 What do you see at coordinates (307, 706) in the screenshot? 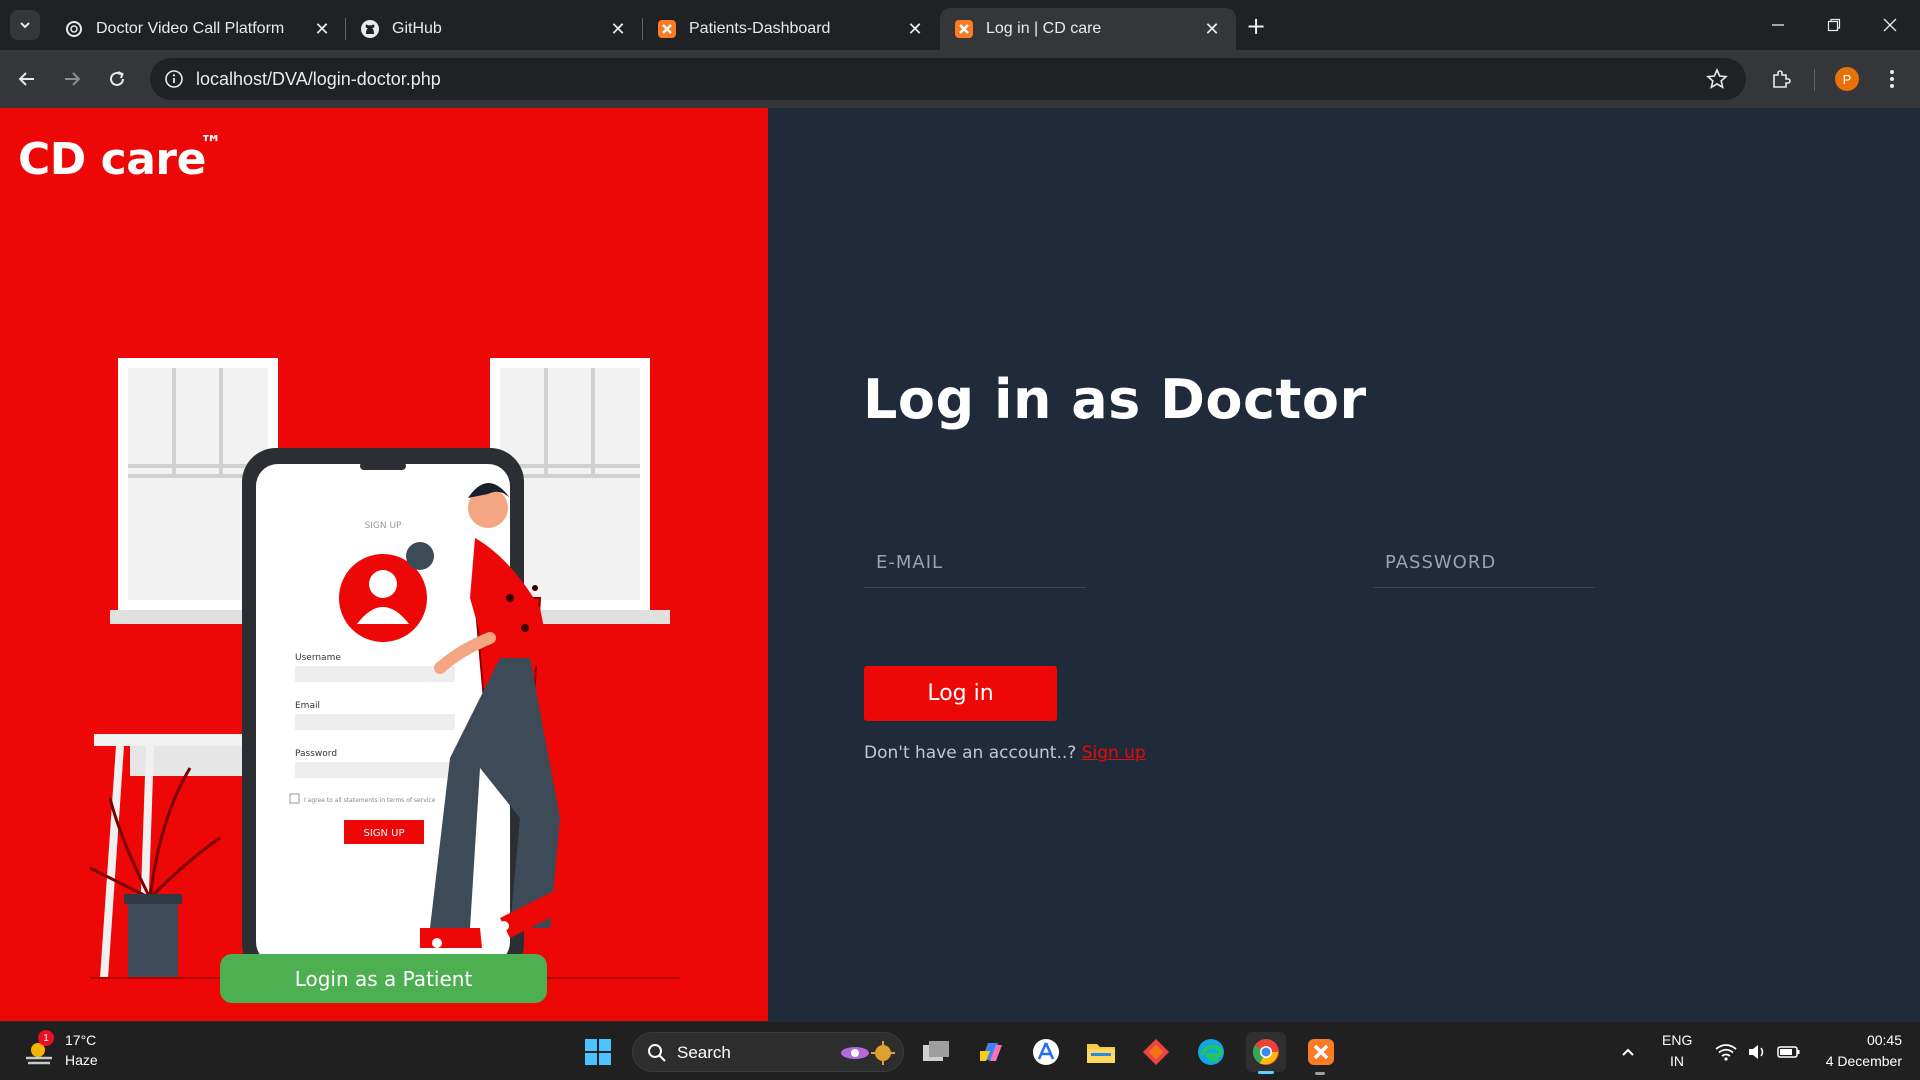
I see `phone-email-label: Email` at bounding box center [307, 706].